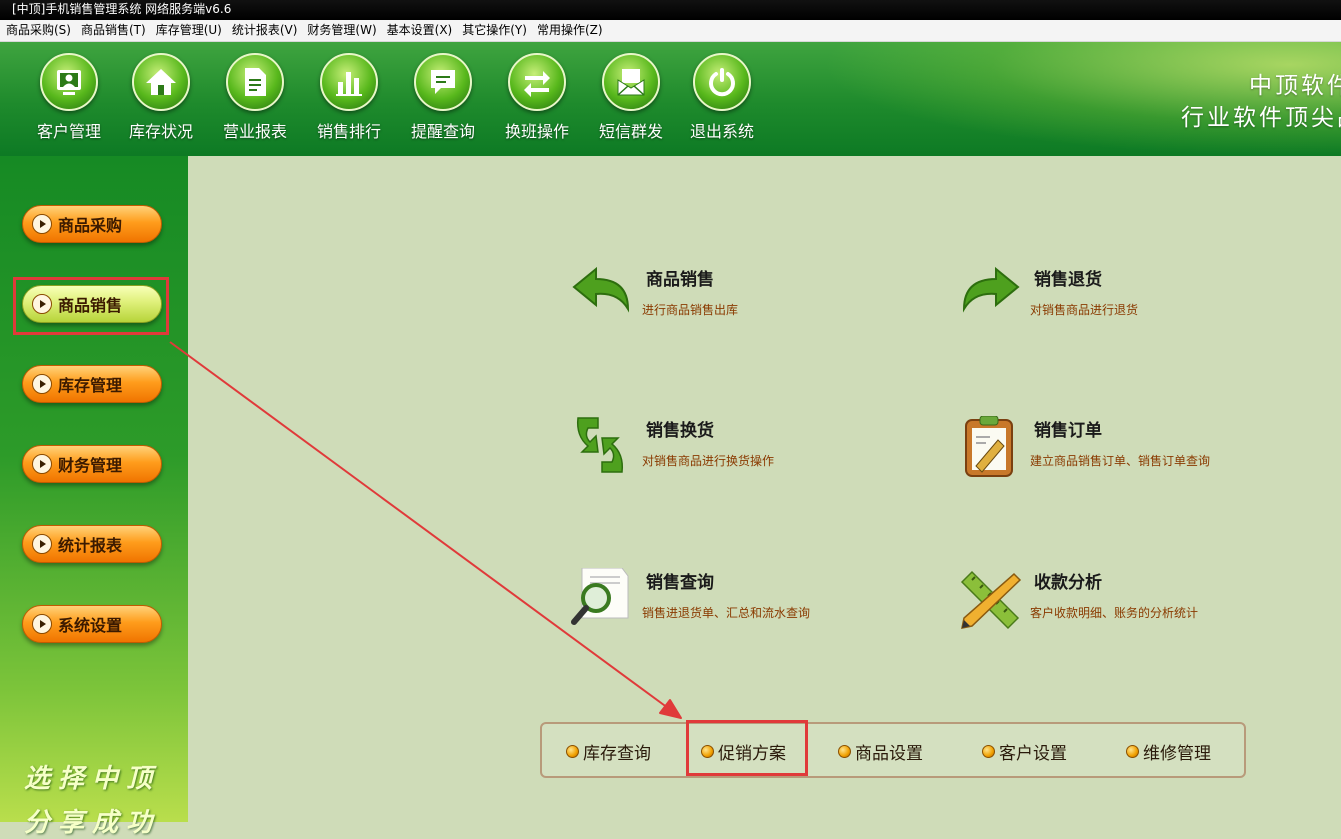  I want to click on menu-item-common: 常用操作(Z), so click(570, 30).